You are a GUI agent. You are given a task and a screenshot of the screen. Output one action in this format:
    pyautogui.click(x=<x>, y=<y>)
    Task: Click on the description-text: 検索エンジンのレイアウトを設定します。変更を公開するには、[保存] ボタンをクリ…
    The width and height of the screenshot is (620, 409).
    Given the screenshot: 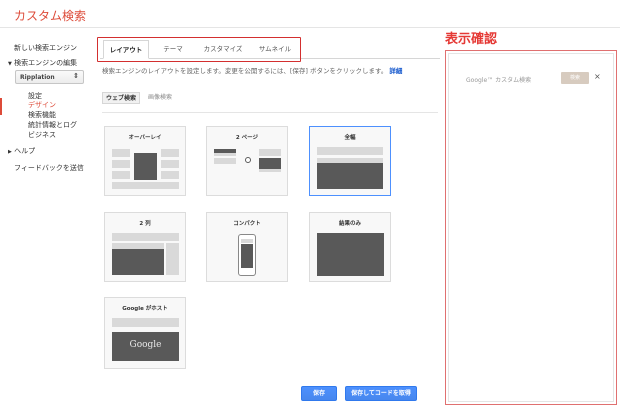 What is the action you would take?
    pyautogui.click(x=245, y=71)
    